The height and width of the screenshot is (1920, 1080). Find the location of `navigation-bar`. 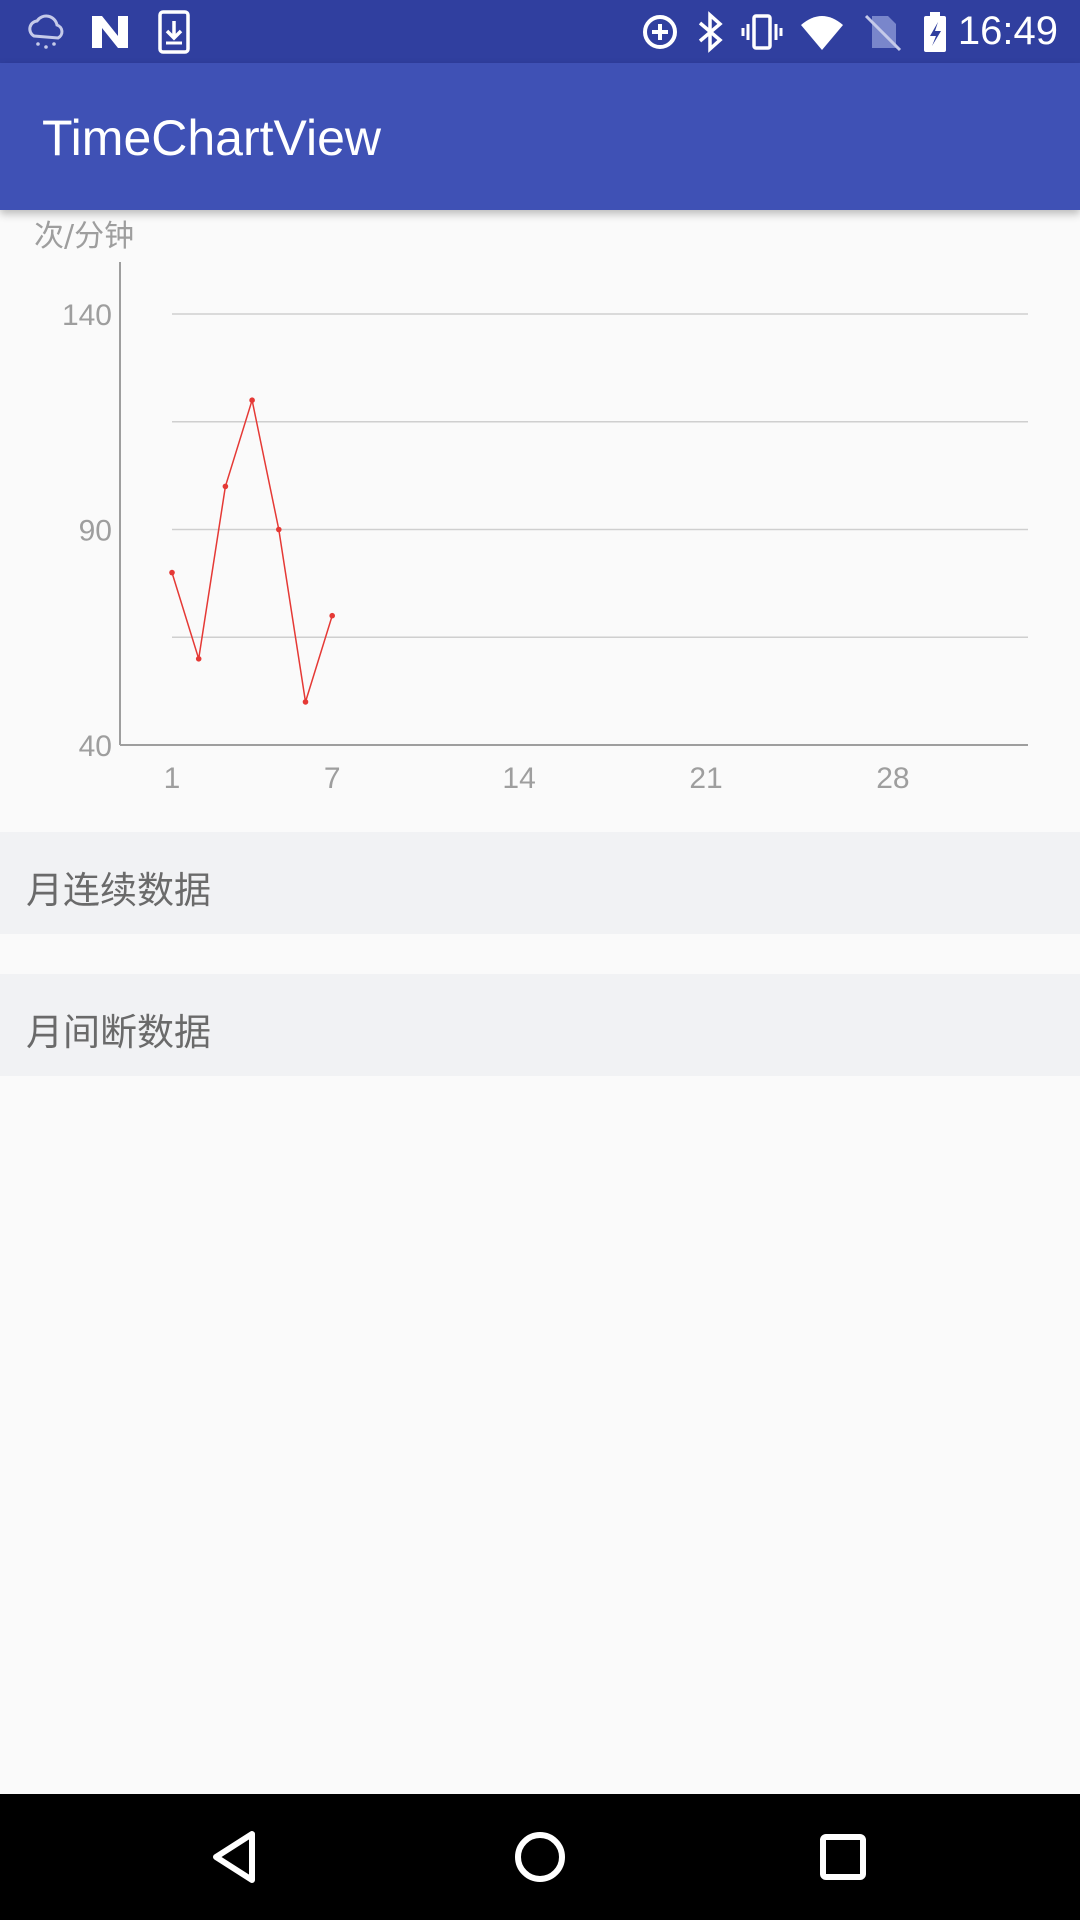

navigation-bar is located at coordinates (540, 1857).